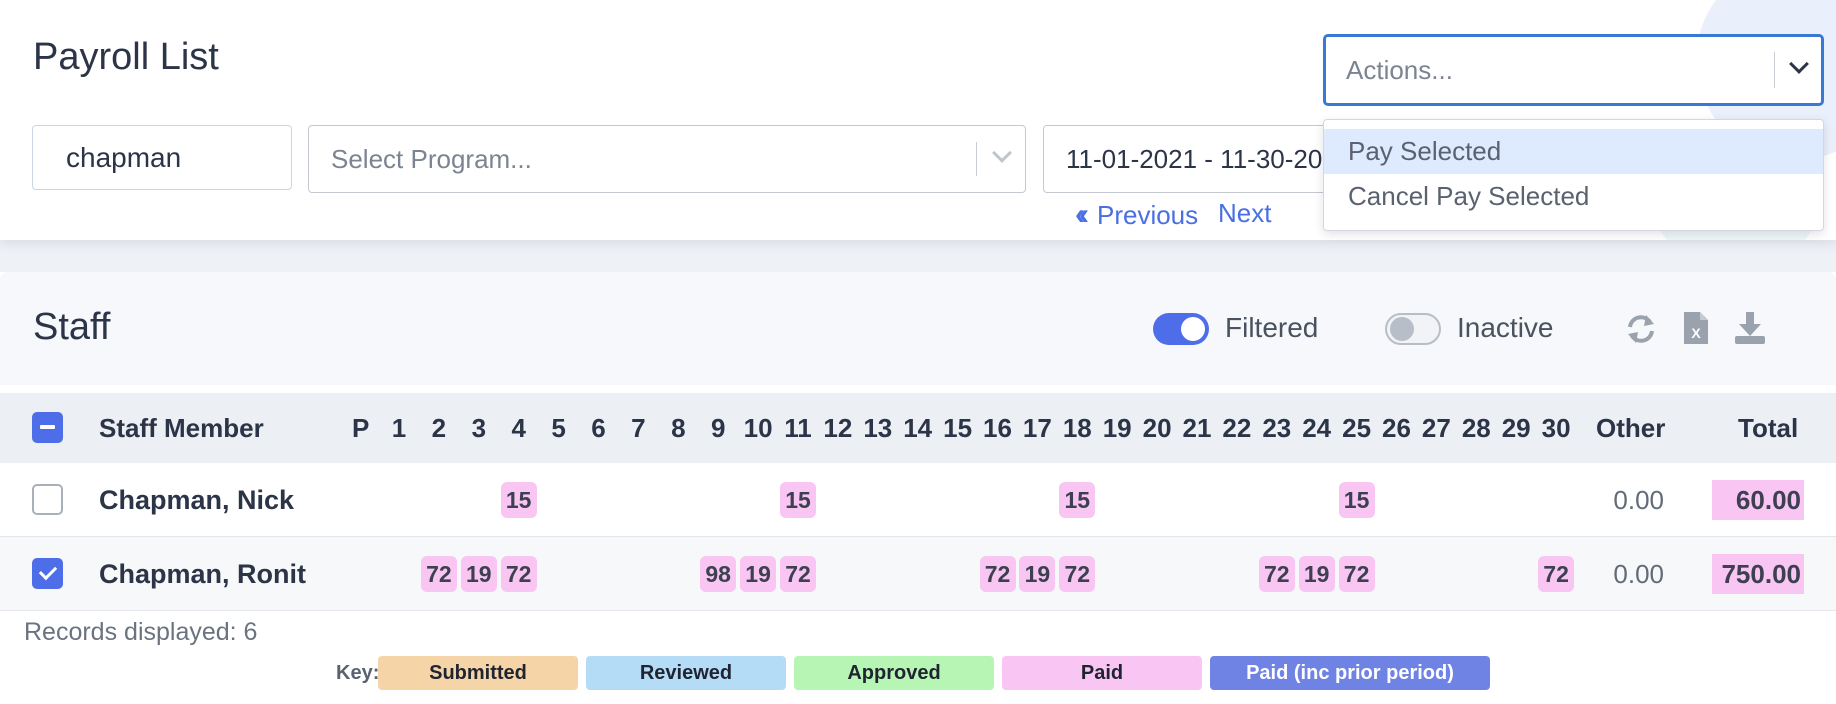 This screenshot has width=1836, height=704. I want to click on column-header-day: 14, so click(918, 428).